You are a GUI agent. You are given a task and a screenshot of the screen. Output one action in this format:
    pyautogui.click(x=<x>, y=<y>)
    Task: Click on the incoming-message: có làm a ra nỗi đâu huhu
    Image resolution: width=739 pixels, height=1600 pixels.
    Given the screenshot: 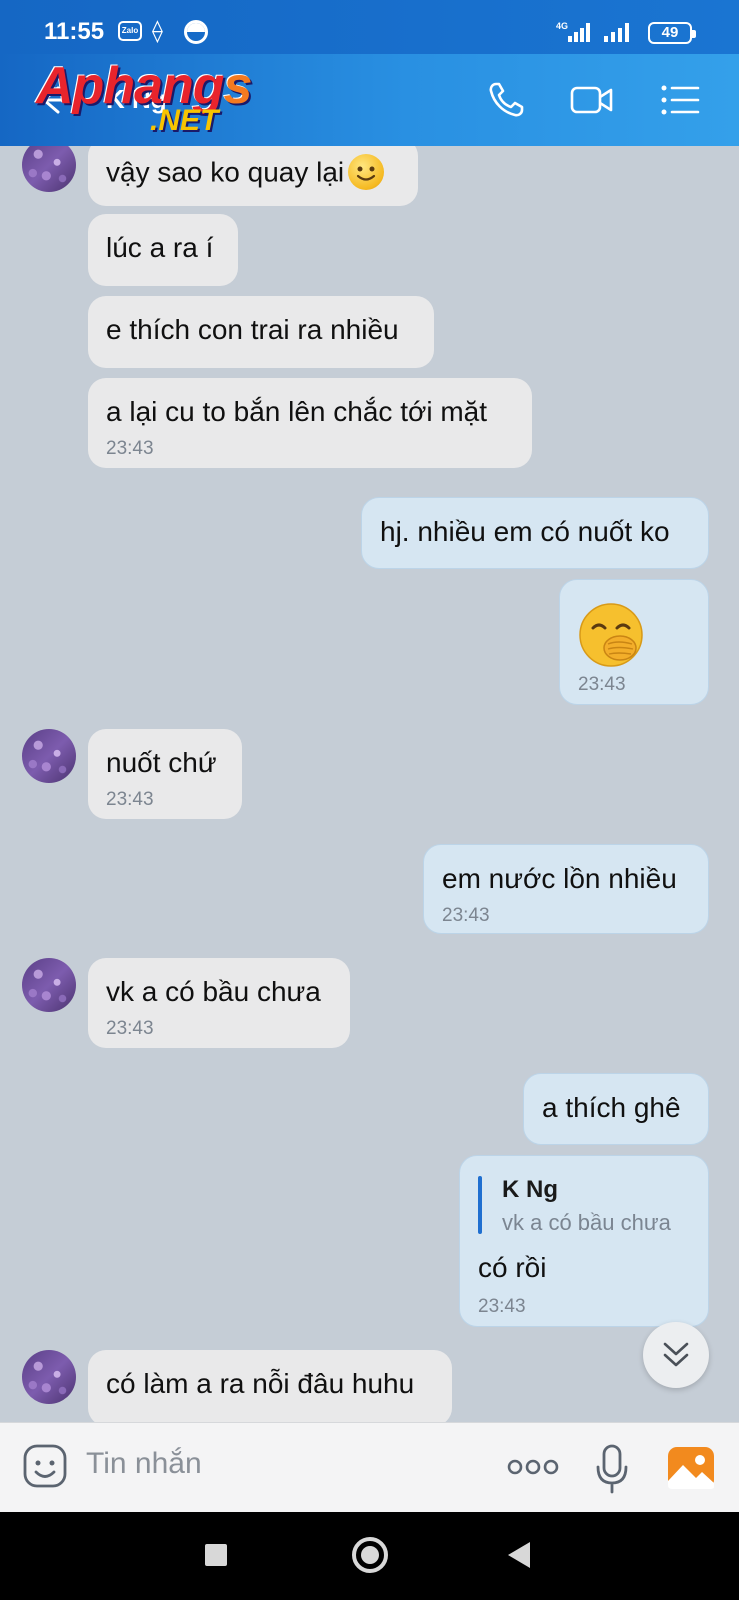 What is the action you would take?
    pyautogui.click(x=270, y=1386)
    